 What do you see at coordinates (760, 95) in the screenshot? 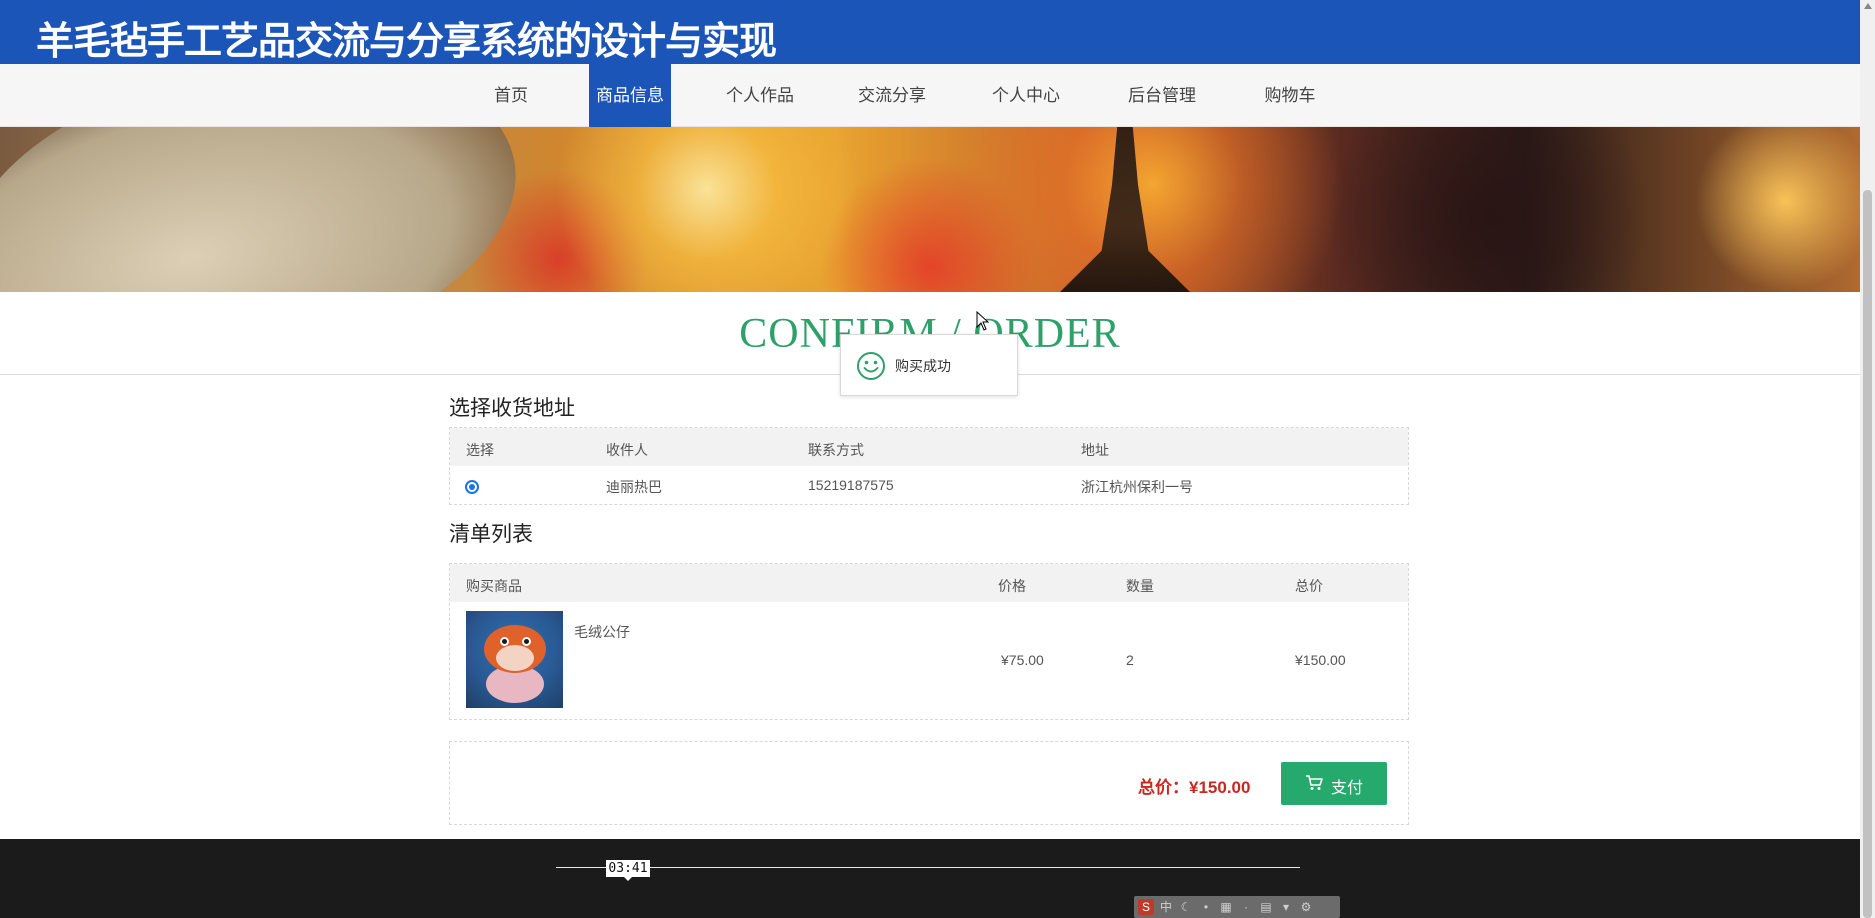
I see `nav-item-works: 个人作品` at bounding box center [760, 95].